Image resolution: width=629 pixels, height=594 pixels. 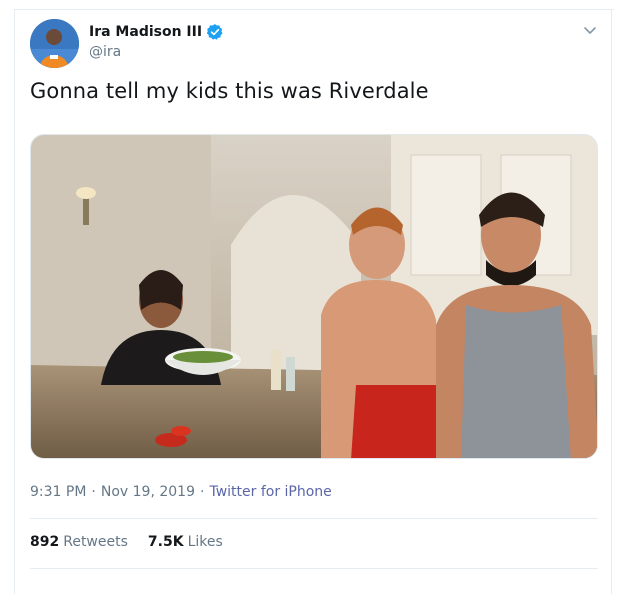 What do you see at coordinates (205, 542) in the screenshot?
I see `likes-label: Likes` at bounding box center [205, 542].